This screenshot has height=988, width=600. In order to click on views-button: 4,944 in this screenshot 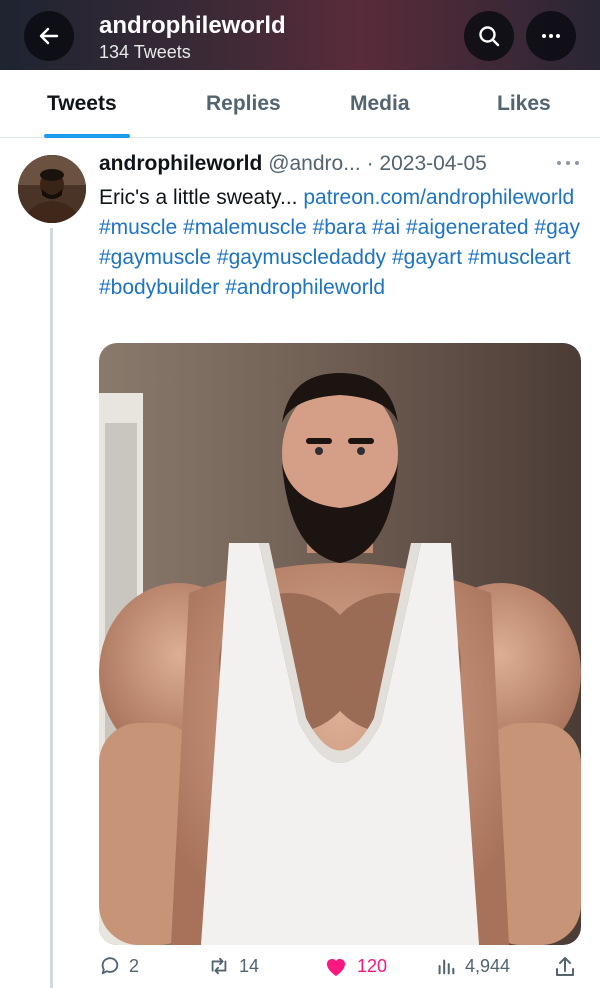, I will do `click(472, 966)`.